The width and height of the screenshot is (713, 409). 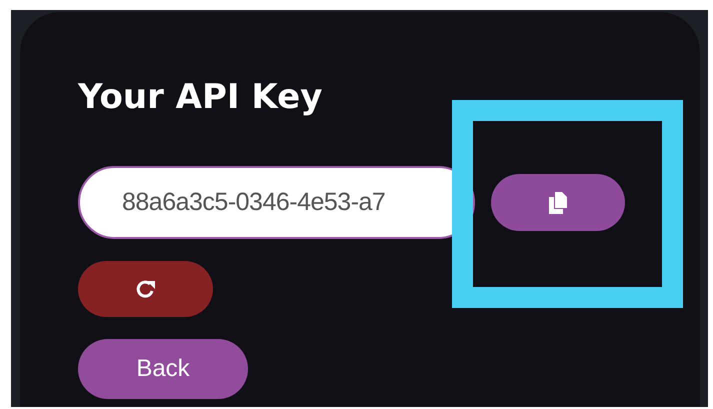 I want to click on heading: Your API Key, so click(x=200, y=97).